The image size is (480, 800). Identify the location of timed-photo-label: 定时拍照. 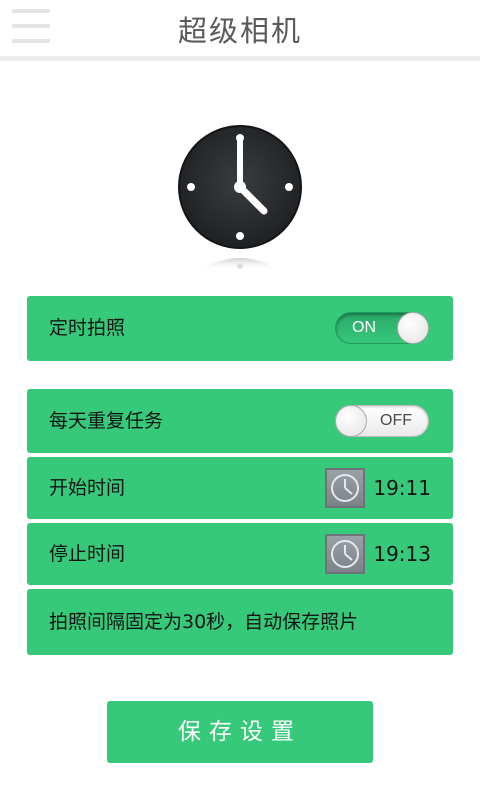
(87, 328).